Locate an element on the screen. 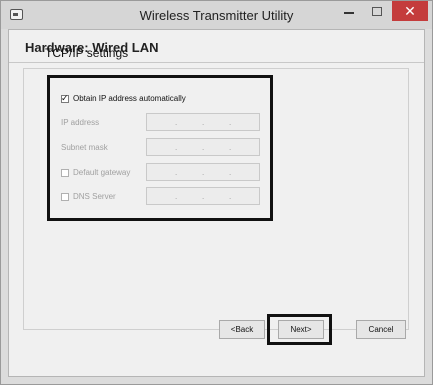 Image resolution: width=433 pixels, height=385 pixels. default-gateway-field: . . . is located at coordinates (203, 172).